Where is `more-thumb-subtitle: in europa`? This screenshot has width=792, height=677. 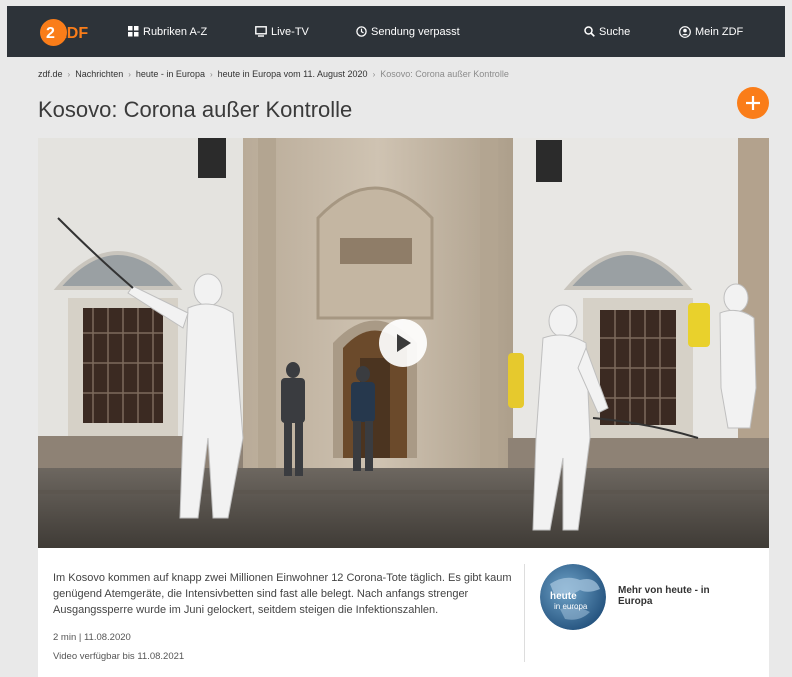
more-thumb-subtitle: in europa is located at coordinates (571, 606).